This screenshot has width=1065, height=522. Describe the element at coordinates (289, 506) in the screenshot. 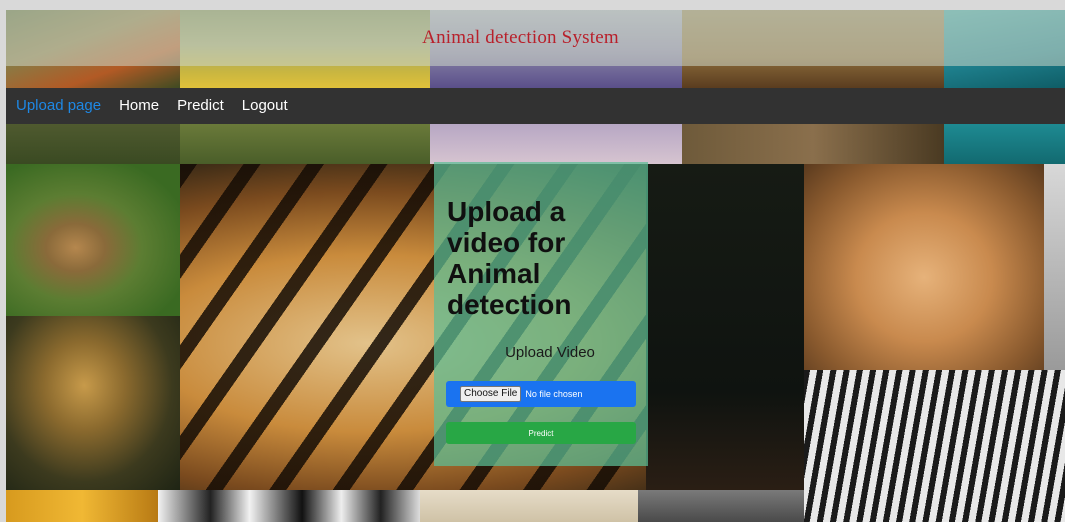

I see `penguins-photo-tile` at that location.